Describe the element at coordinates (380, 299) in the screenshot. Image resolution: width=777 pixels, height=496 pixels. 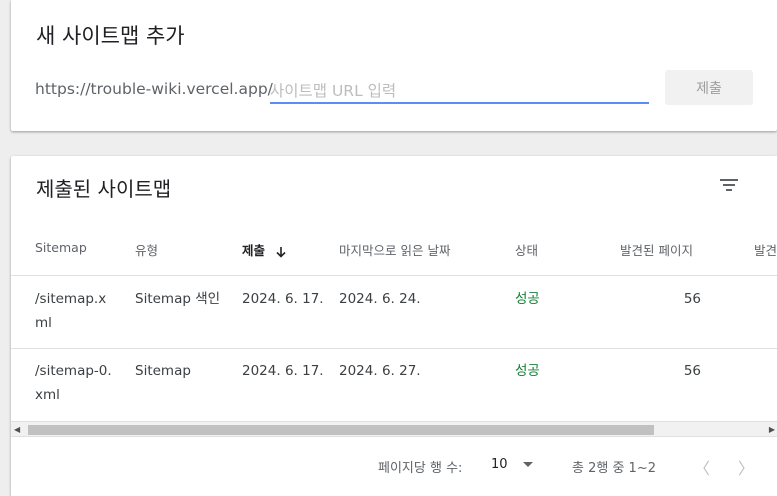
I see `last-read-cell: 2024. 6. 24.` at that location.